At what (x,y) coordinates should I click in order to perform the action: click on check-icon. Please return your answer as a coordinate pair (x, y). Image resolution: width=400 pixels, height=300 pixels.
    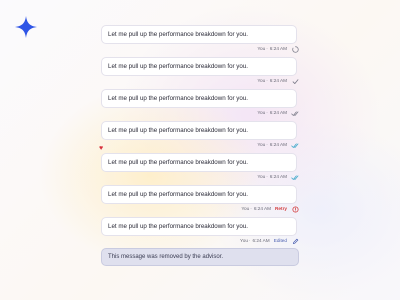
    Looking at the image, I should click on (295, 81).